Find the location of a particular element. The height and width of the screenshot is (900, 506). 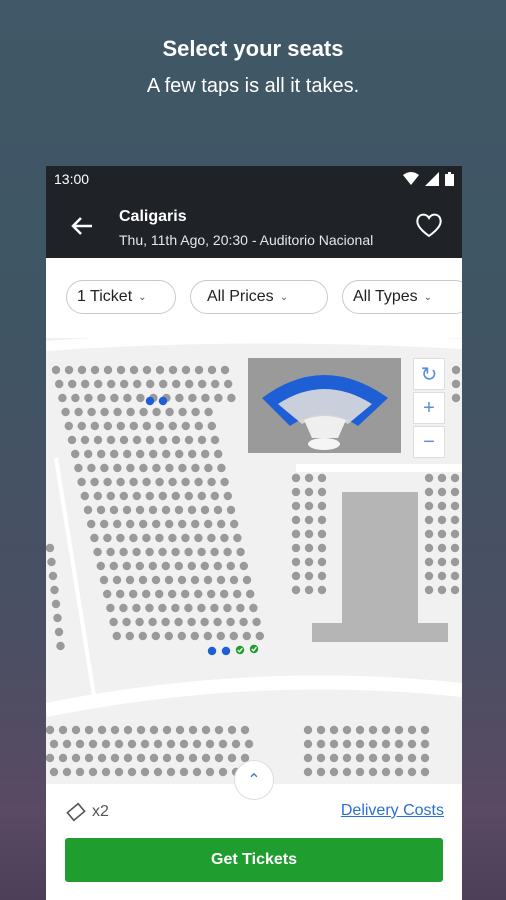

filter-tickets: 1 Ticket ⌄ is located at coordinates (121, 297).